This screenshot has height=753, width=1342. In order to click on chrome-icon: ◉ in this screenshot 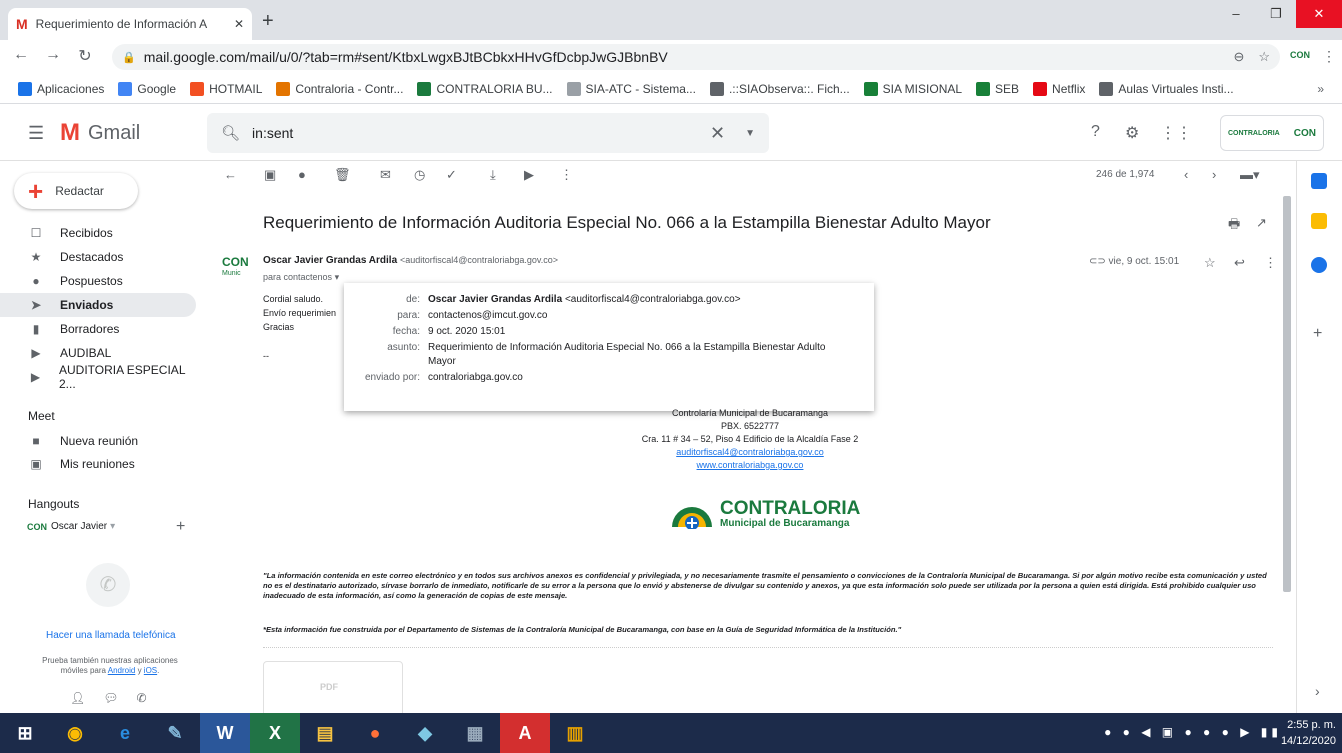, I will do `click(75, 733)`.